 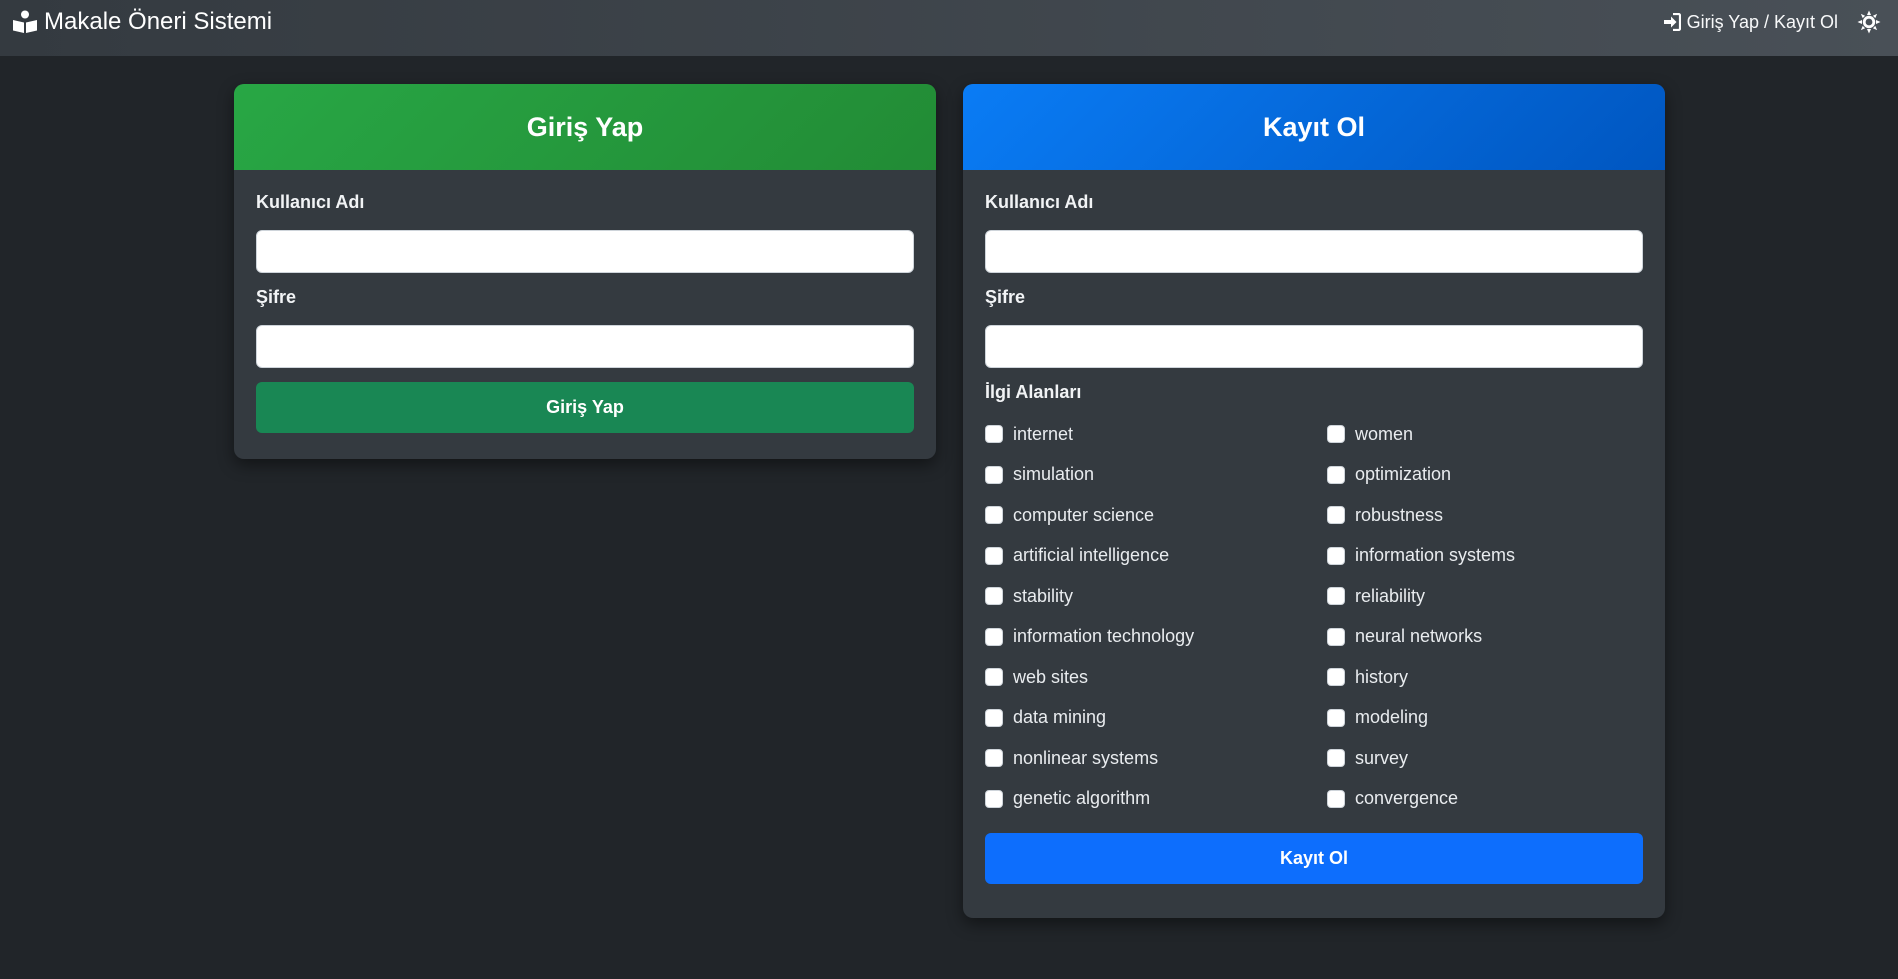 What do you see at coordinates (1156, 475) in the screenshot?
I see `interest-checkbox-item: simulation` at bounding box center [1156, 475].